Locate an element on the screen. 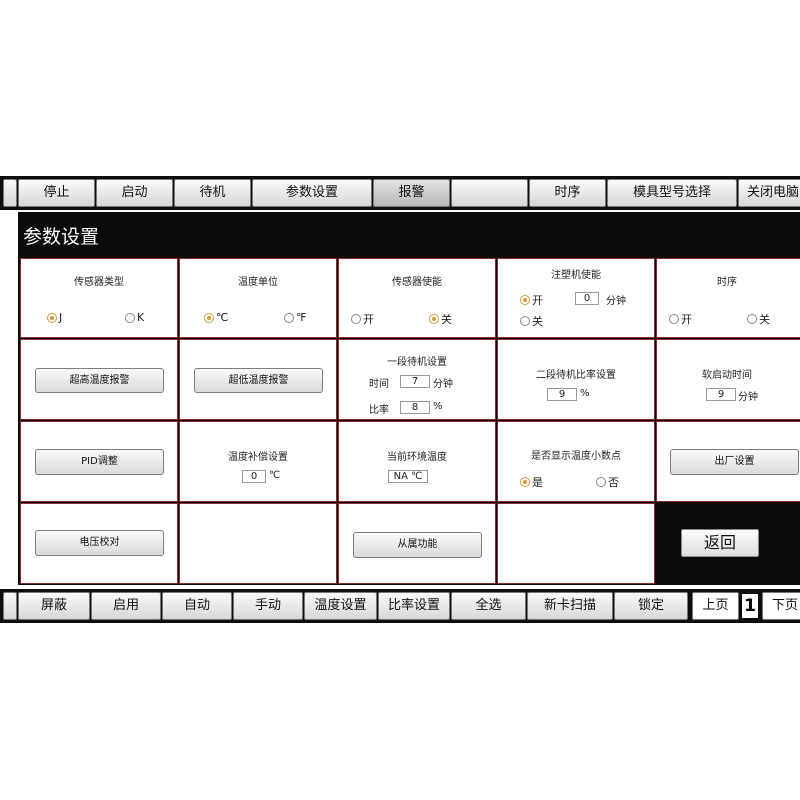  soft-start-cell: 软启动时间 9 分钟 is located at coordinates (728, 379).